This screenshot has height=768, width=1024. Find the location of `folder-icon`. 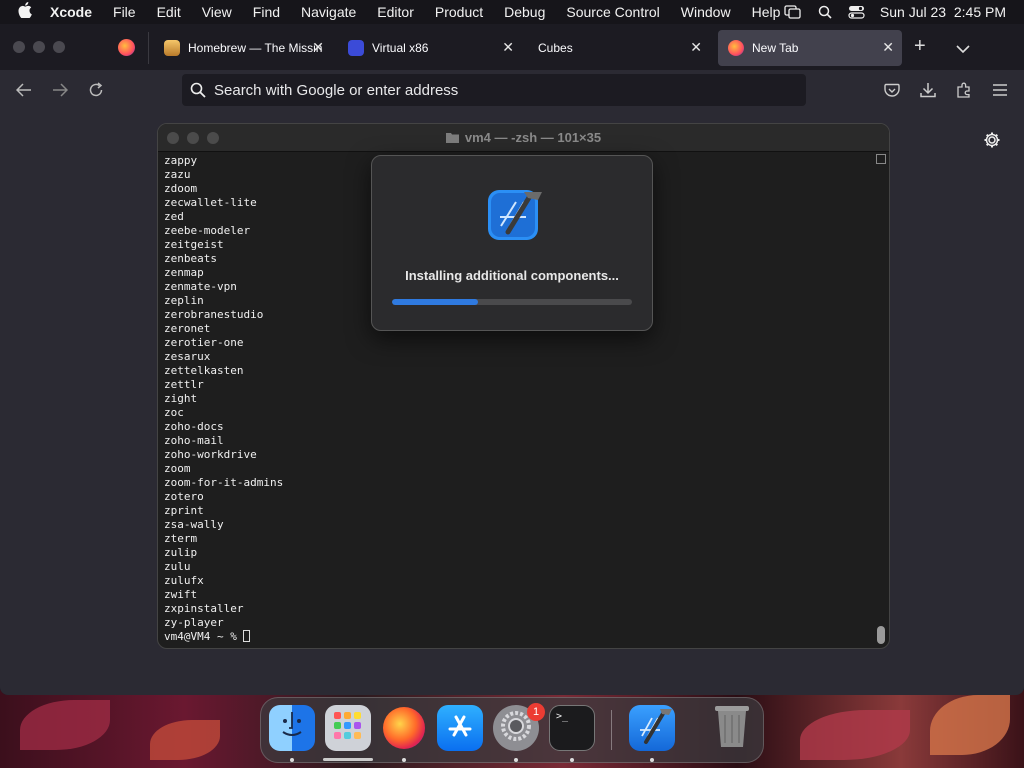

folder-icon is located at coordinates (452, 138).